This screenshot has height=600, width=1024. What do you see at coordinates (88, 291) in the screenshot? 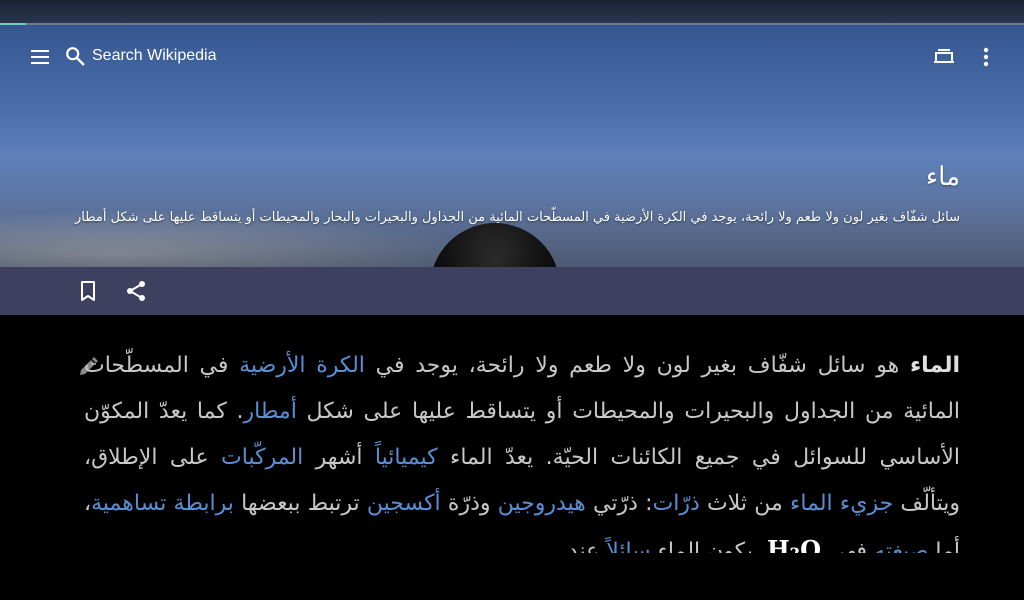
I see `bookmark-icon` at bounding box center [88, 291].